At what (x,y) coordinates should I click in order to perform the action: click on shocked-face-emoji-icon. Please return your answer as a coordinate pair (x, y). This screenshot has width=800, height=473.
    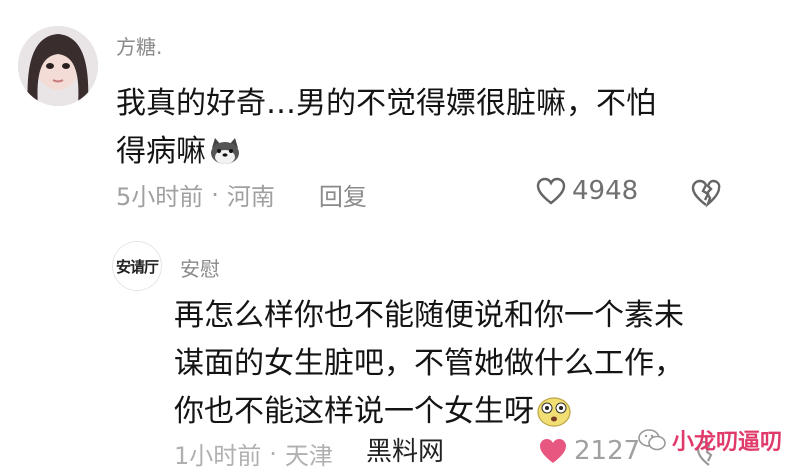
    Looking at the image, I should click on (554, 418).